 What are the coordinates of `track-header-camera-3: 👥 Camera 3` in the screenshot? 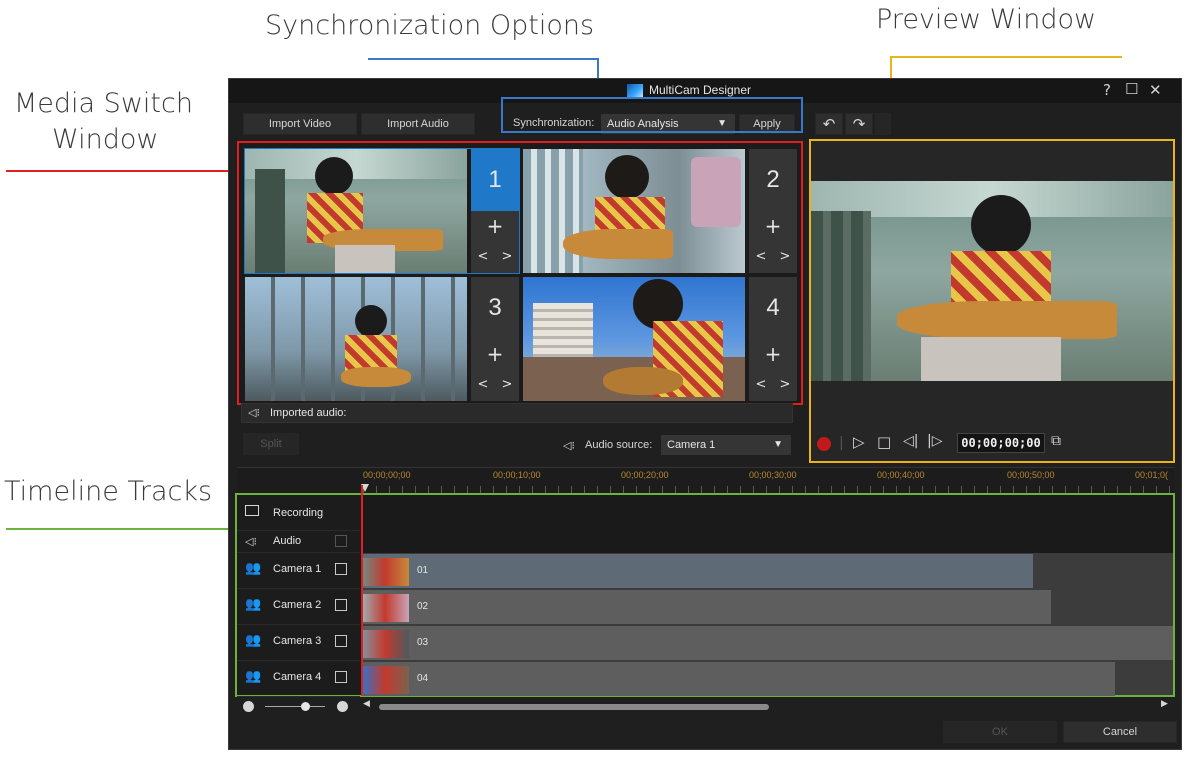 It's located at (298, 643).